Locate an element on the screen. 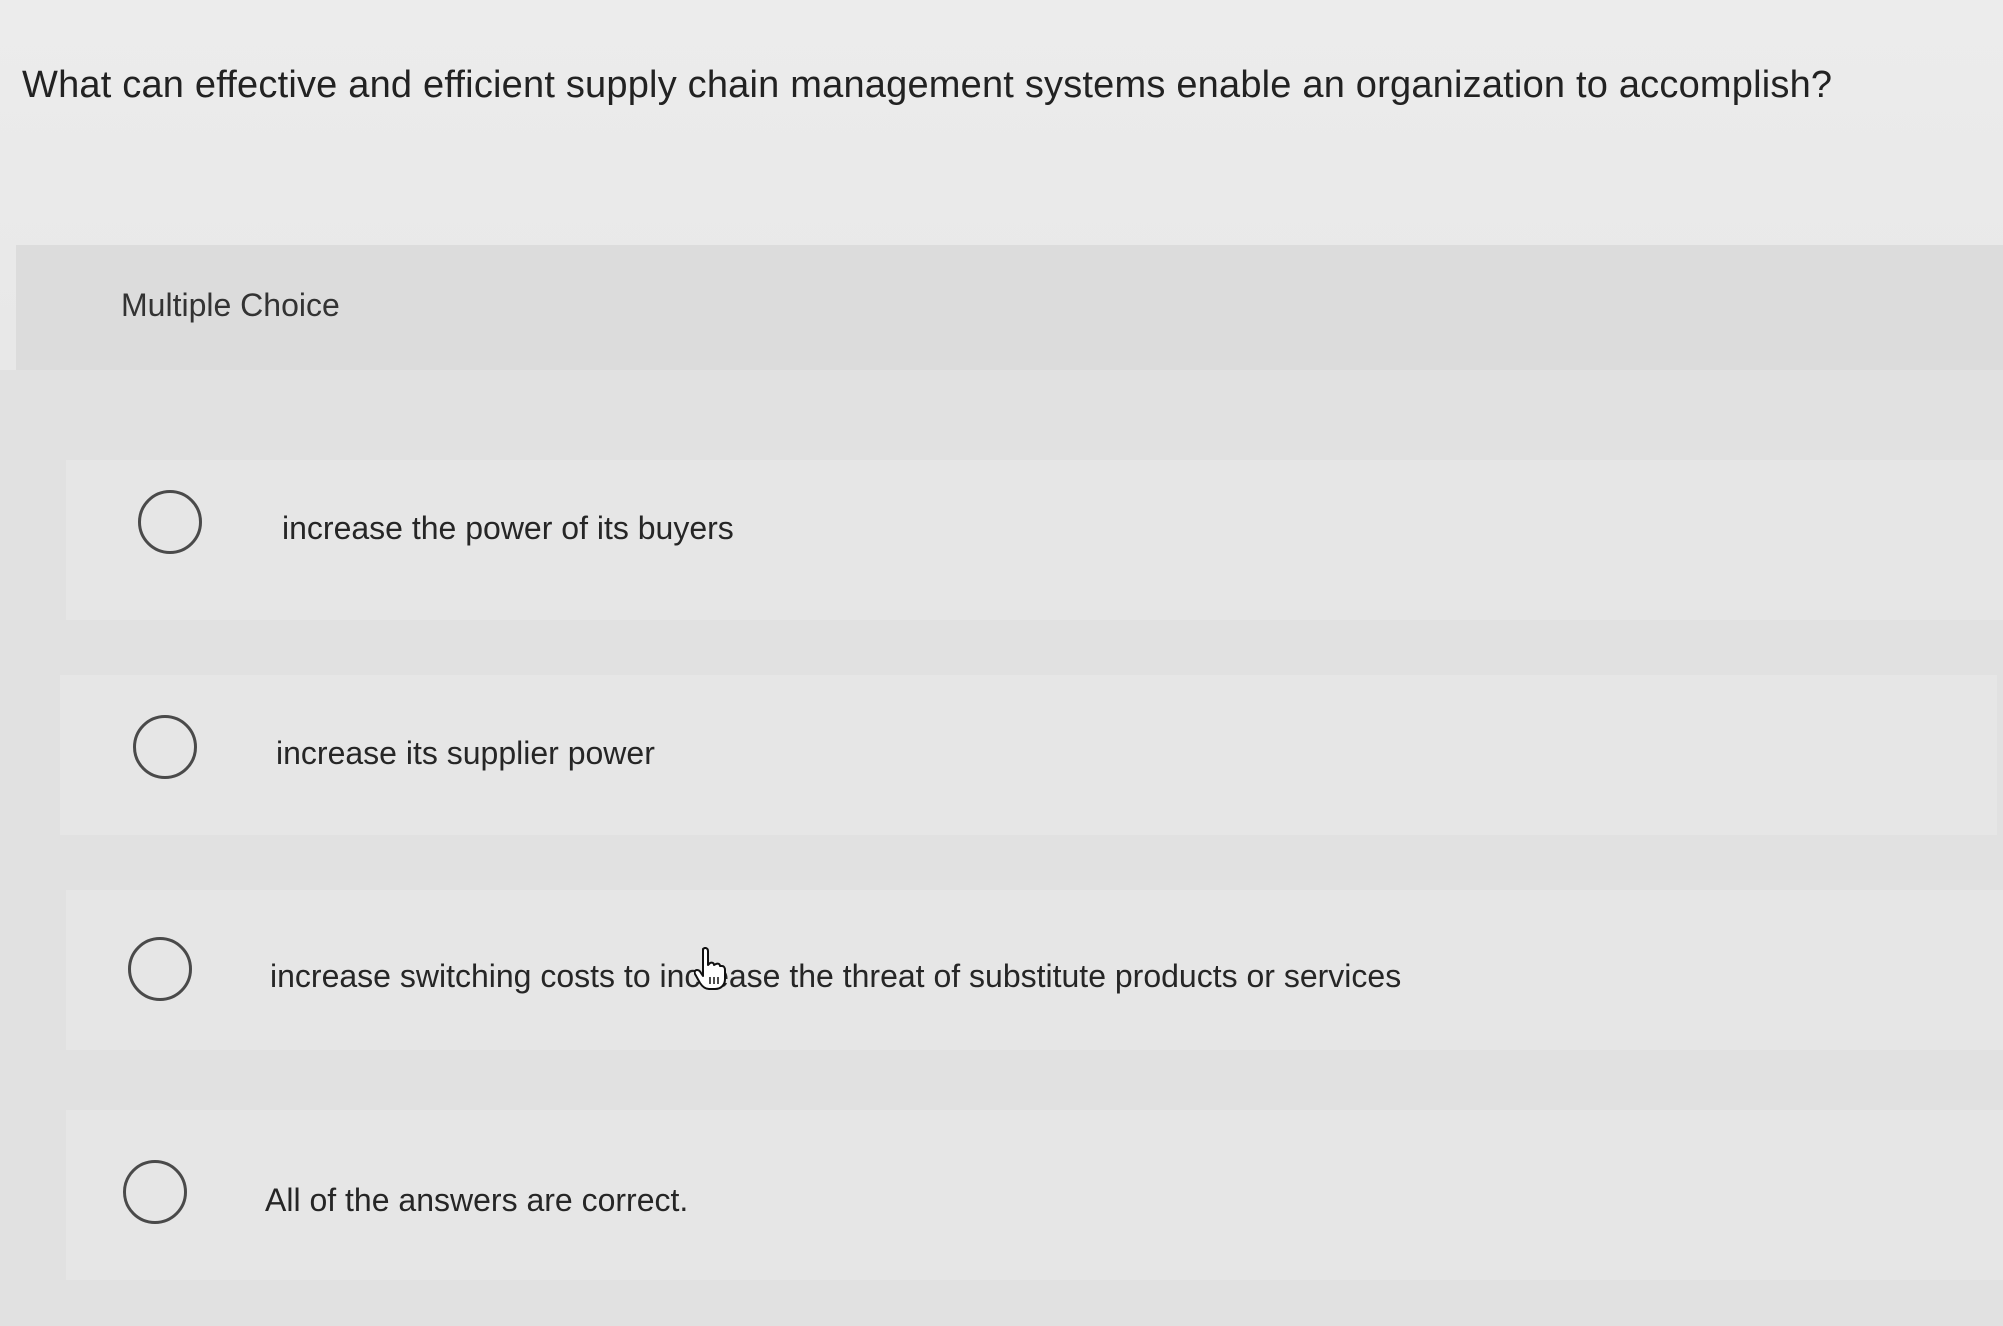 The height and width of the screenshot is (1326, 2003). answer-option-1: increase the power of its buyers is located at coordinates (1034, 540).